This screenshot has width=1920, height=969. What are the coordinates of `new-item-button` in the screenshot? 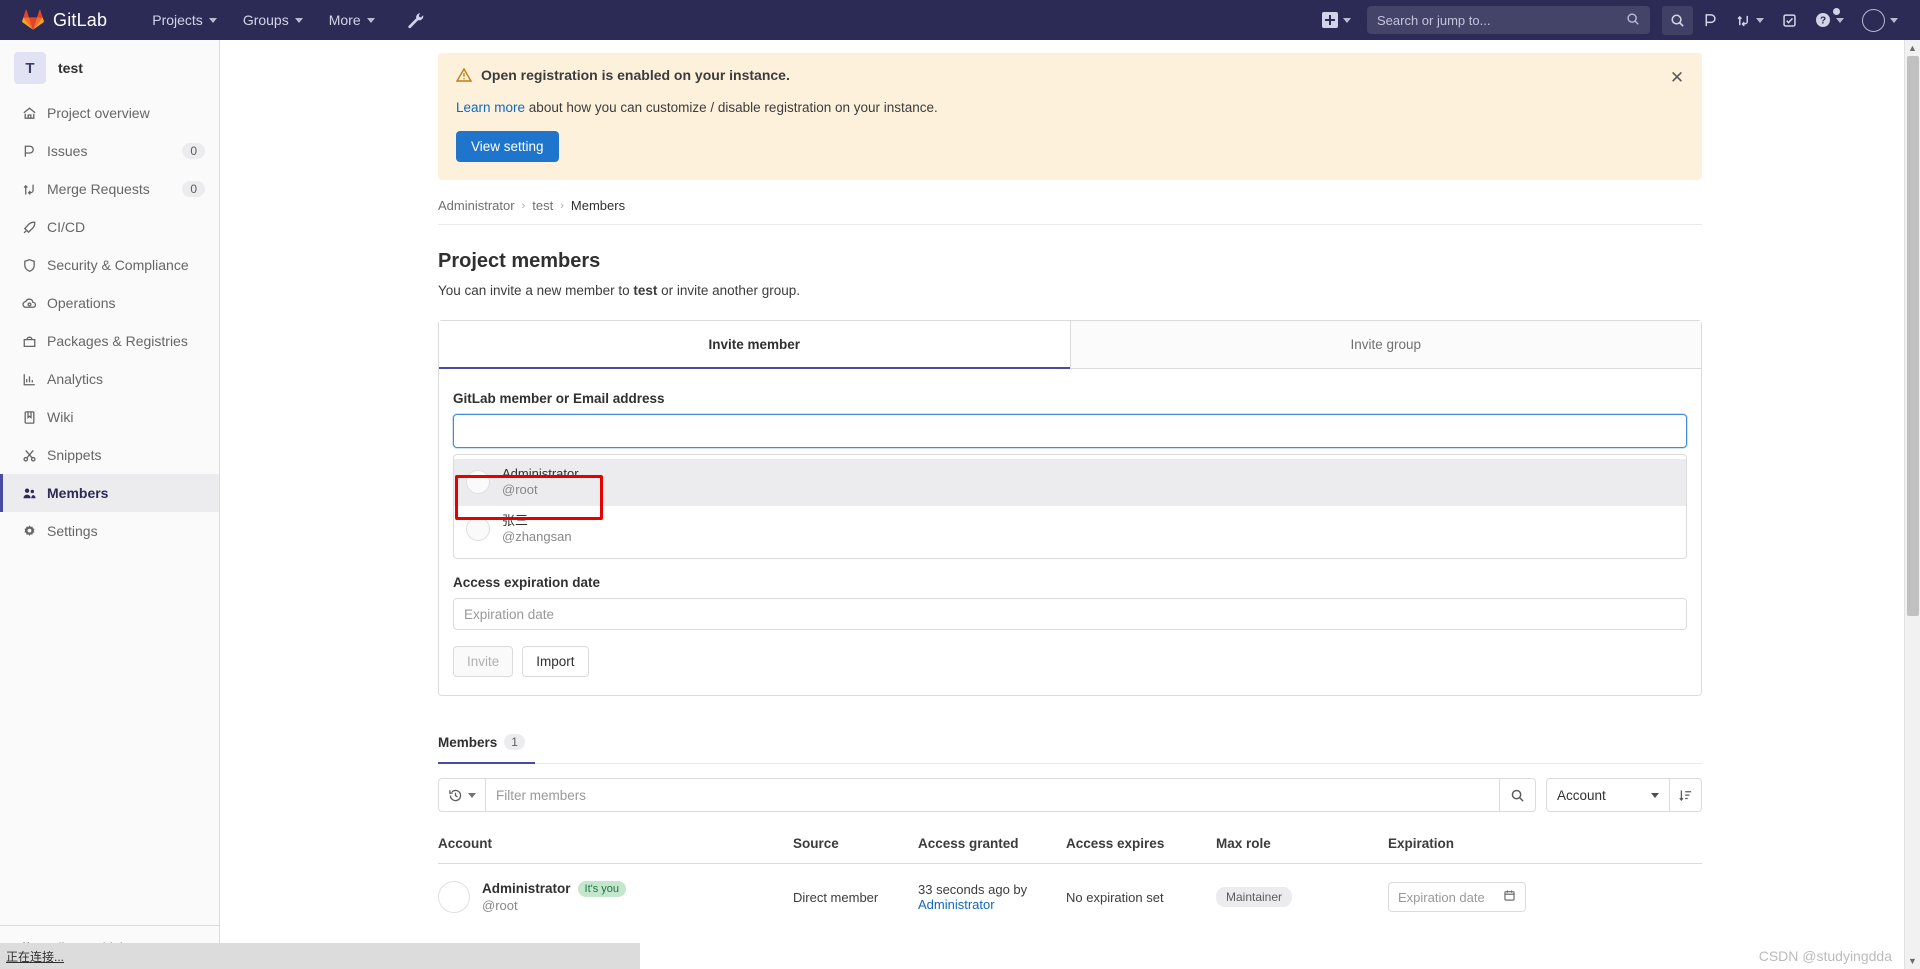 It's located at (1336, 20).